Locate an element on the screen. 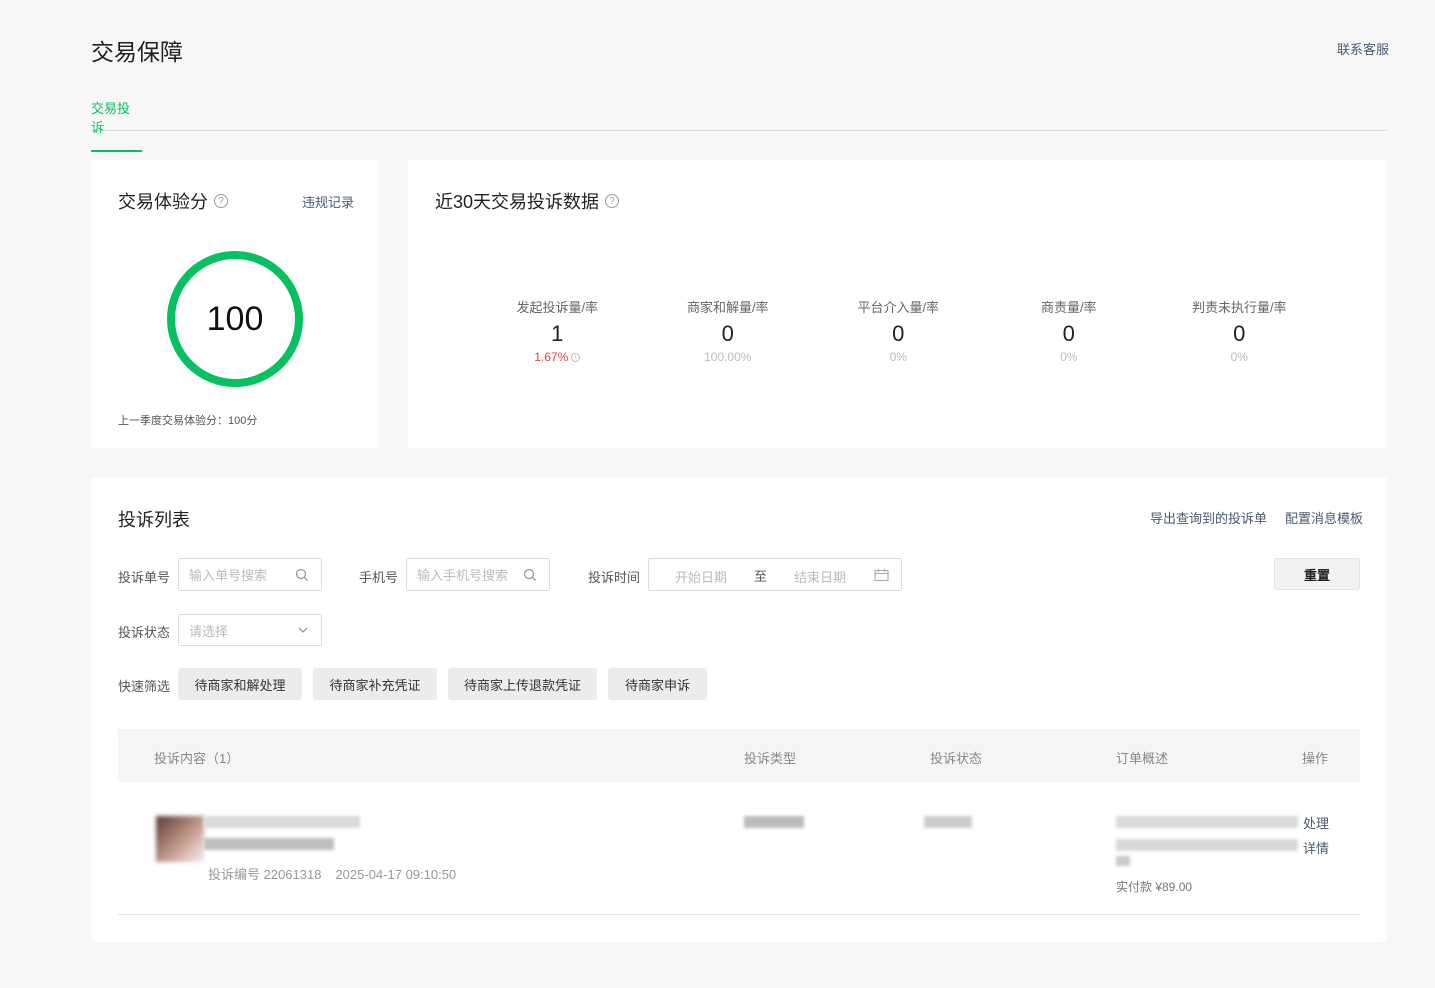 The height and width of the screenshot is (988, 1435). column-order-summary: 订单概述 is located at coordinates (1142, 758).